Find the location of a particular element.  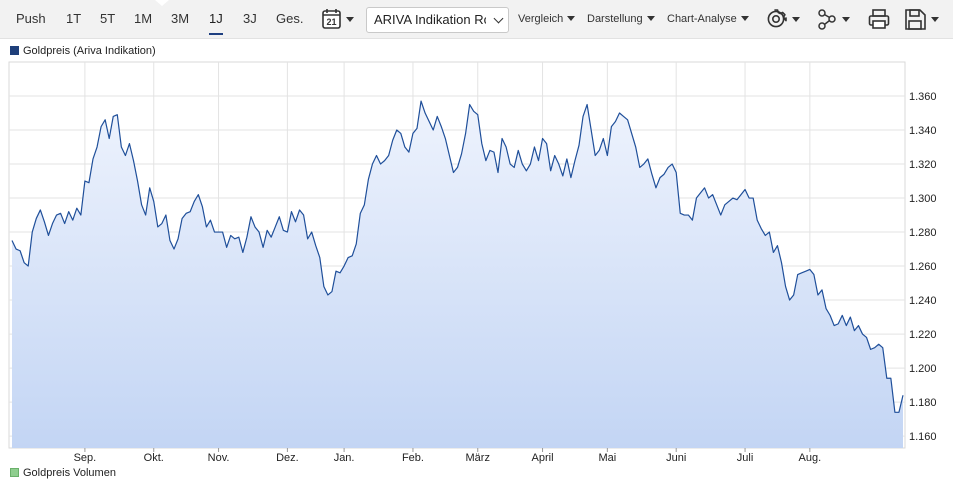

volume-legend: Goldpreis Volumen is located at coordinates (63, 473).